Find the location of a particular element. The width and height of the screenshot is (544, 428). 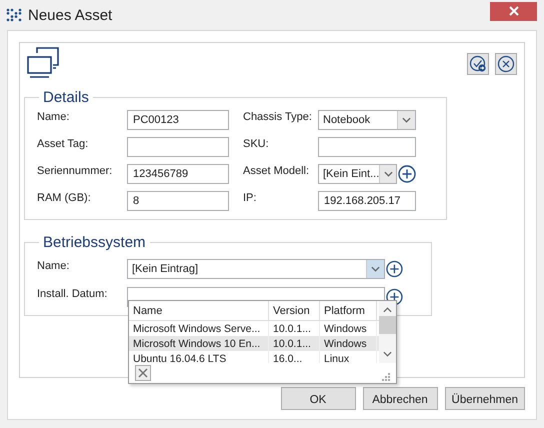

text-field: PC00123 is located at coordinates (178, 120).